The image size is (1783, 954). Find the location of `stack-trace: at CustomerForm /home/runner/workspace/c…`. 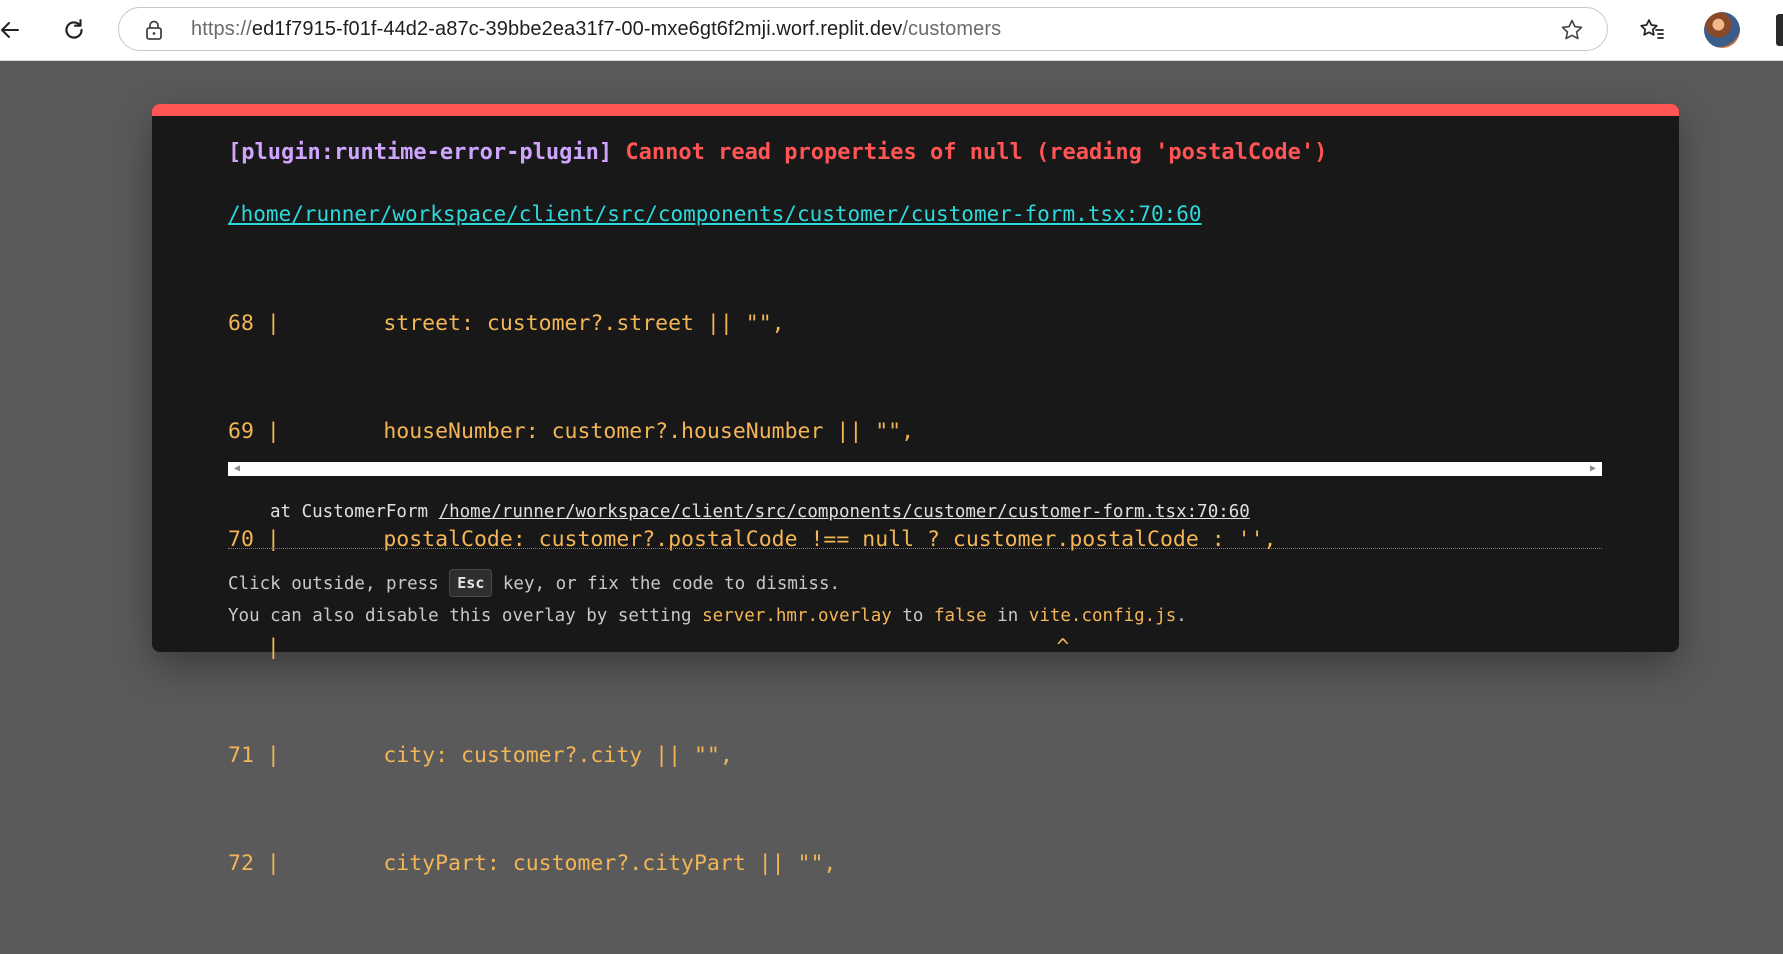

stack-trace: at CustomerForm /home/runner/workspace/c… is located at coordinates (760, 512).